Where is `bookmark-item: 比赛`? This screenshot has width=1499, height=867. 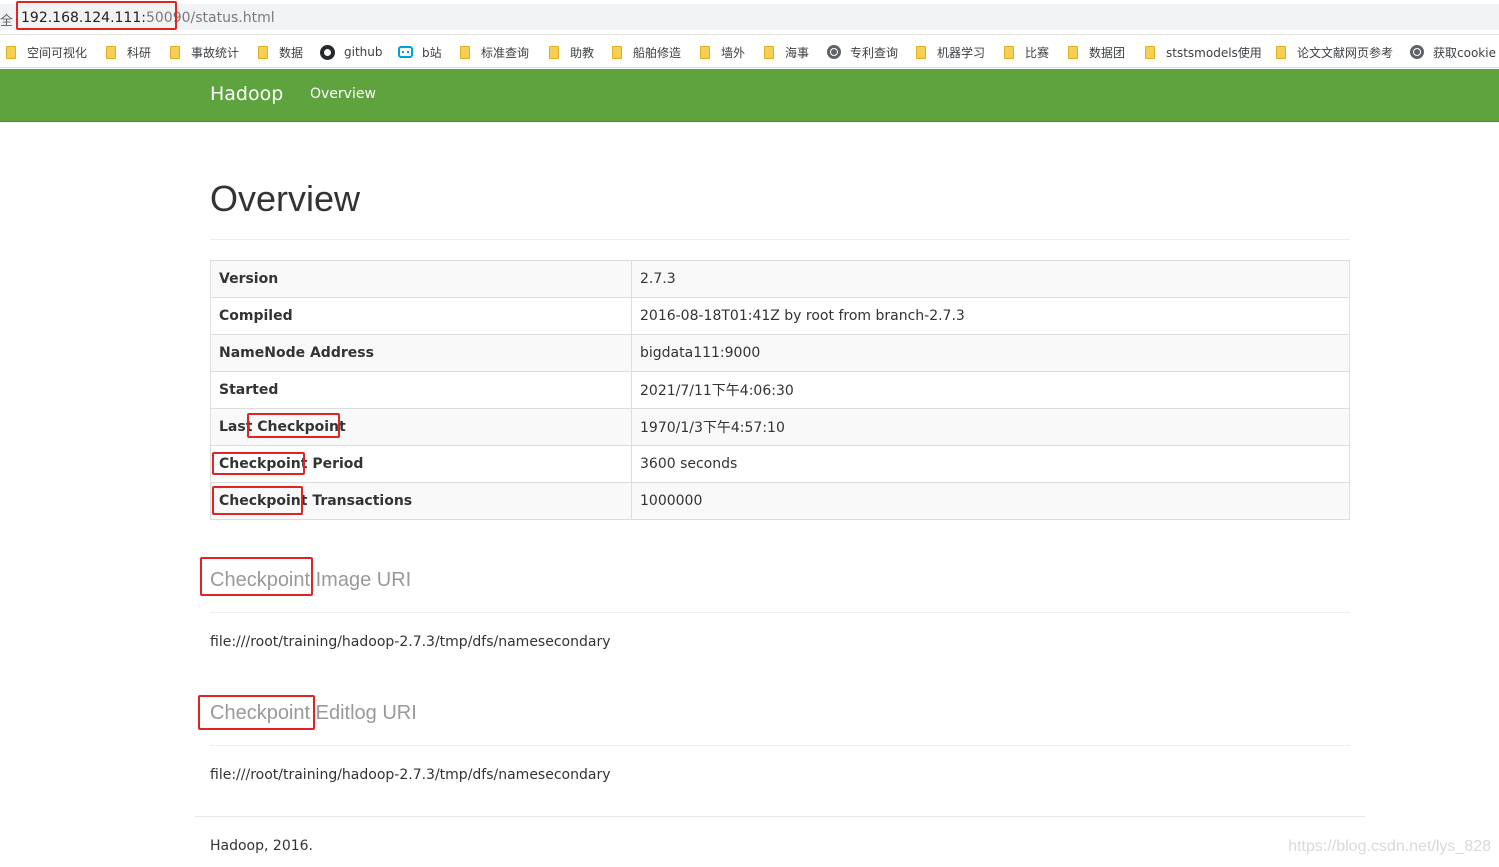
bookmark-item: 比赛 is located at coordinates (1026, 52).